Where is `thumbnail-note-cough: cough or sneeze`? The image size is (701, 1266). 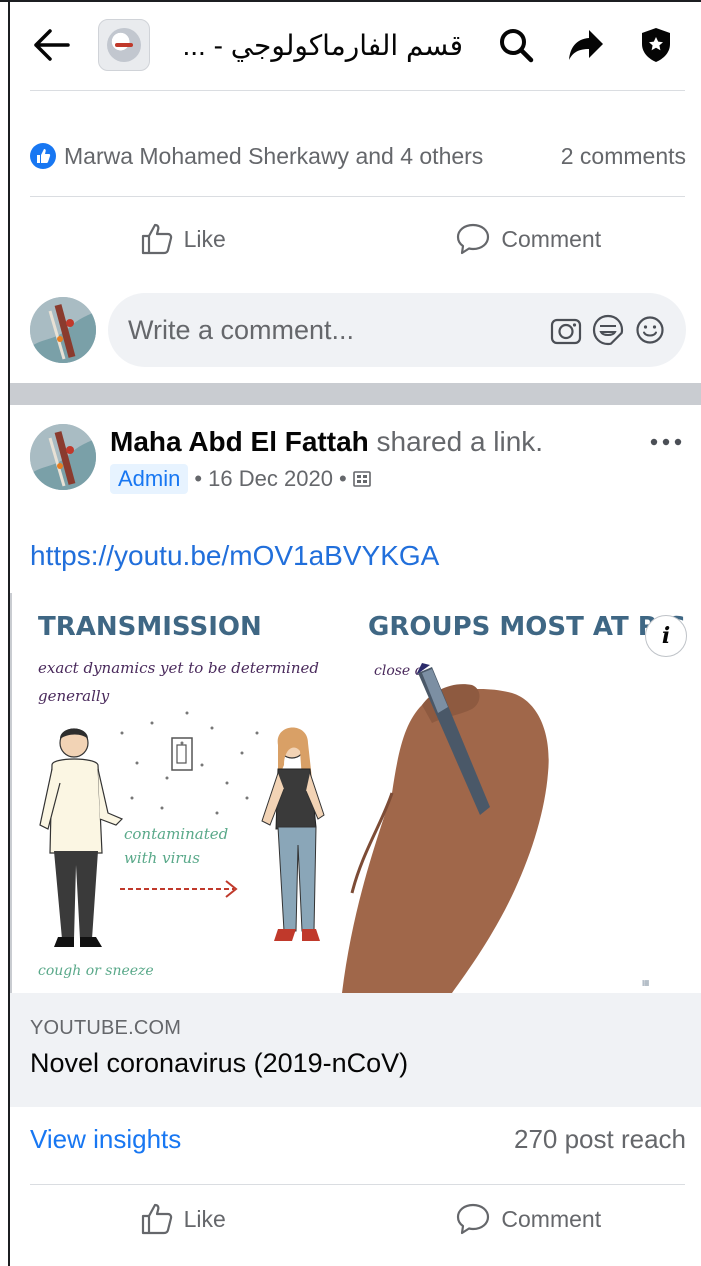
thumbnail-note-cough: cough or sneeze is located at coordinates (96, 971).